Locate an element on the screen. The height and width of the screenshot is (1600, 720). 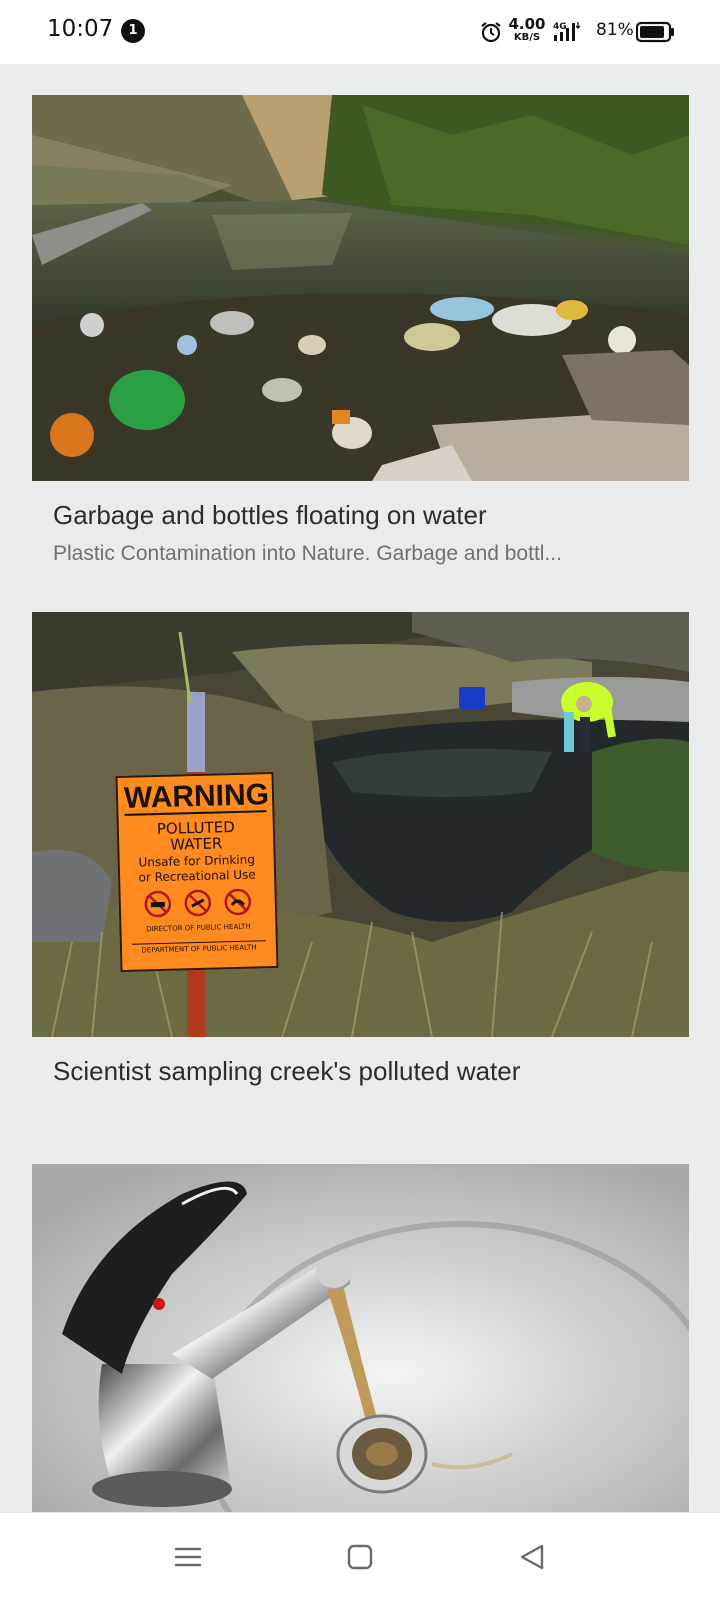
network-type-label: 4G is located at coordinates (560, 27).